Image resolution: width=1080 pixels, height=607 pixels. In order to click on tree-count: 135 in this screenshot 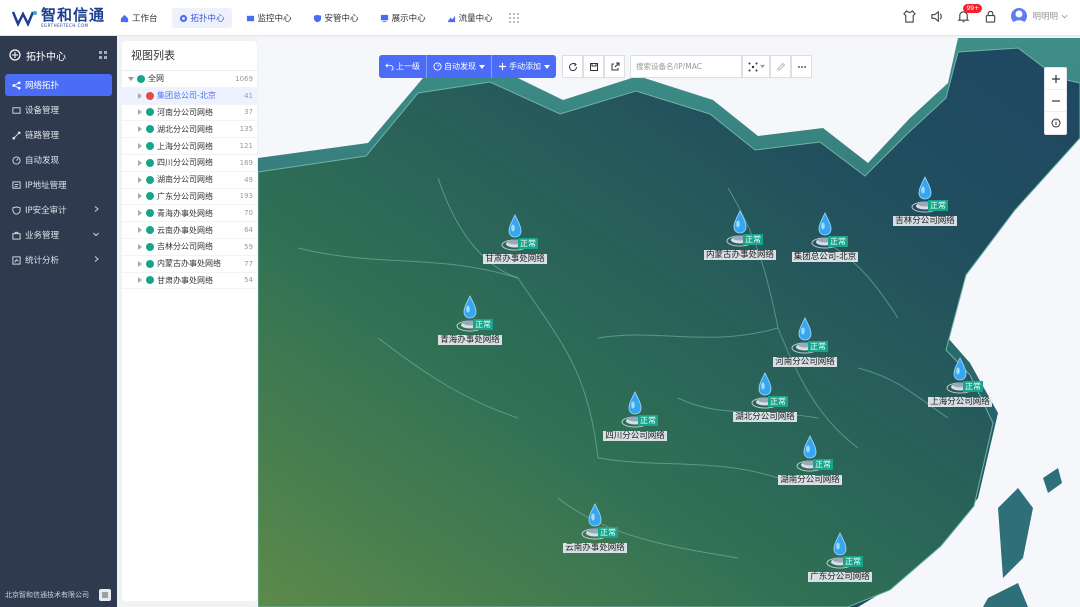, I will do `click(246, 129)`.